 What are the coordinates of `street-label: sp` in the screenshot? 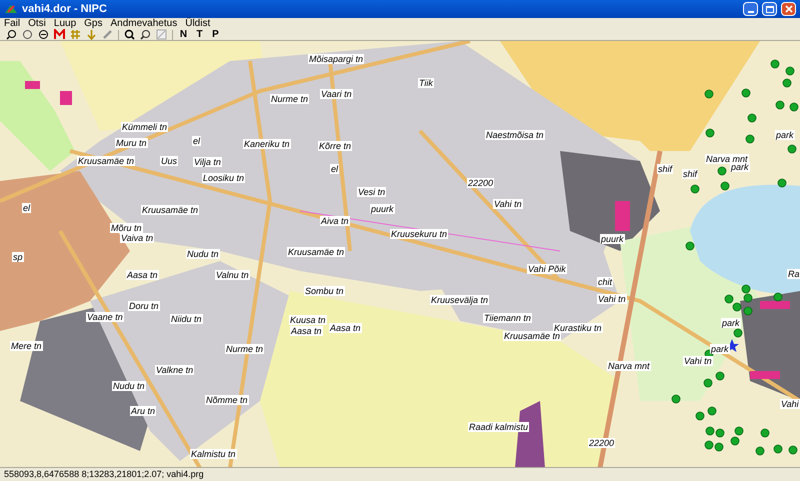 It's located at (18, 257).